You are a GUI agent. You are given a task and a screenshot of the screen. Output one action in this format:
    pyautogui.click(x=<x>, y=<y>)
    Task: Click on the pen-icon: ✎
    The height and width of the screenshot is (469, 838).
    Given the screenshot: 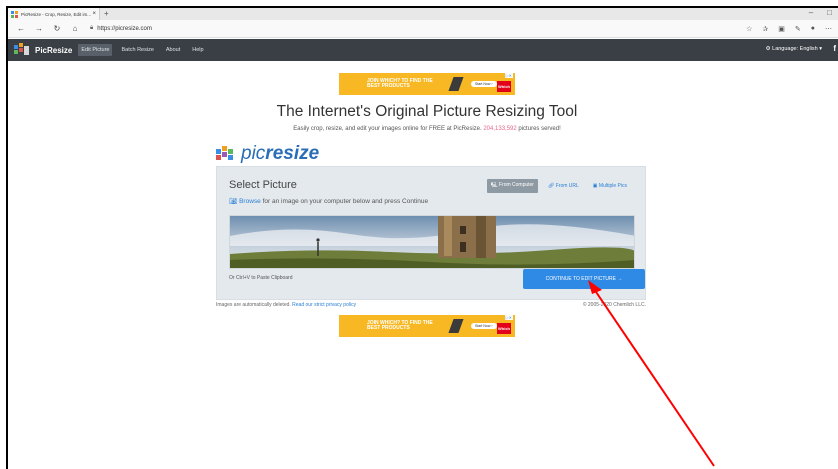 What is the action you would take?
    pyautogui.click(x=798, y=29)
    